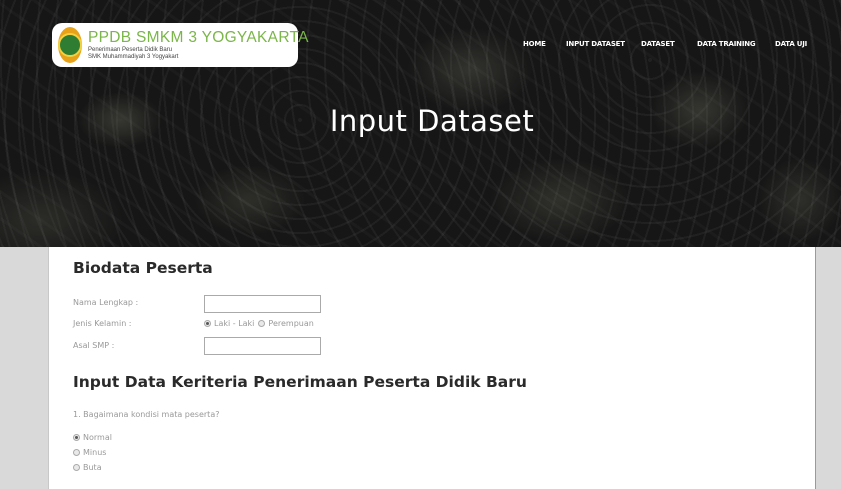 The height and width of the screenshot is (489, 841). I want to click on q1-minus-label: Minus, so click(95, 452).